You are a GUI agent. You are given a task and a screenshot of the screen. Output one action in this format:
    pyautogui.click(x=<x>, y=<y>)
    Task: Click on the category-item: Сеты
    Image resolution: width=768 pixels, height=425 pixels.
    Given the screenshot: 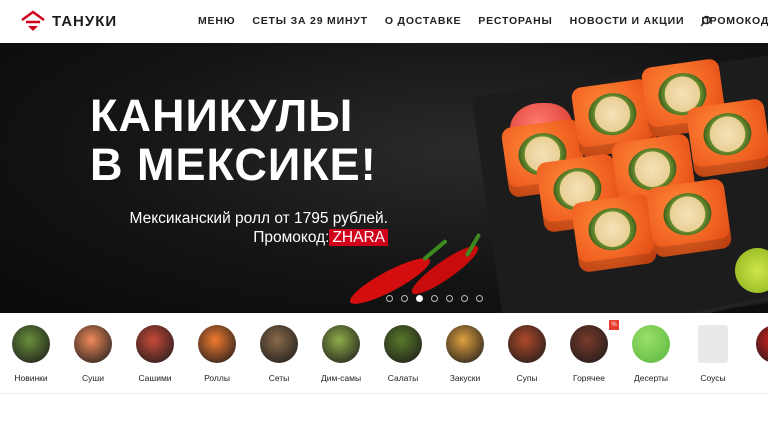 What is the action you would take?
    pyautogui.click(x=279, y=353)
    